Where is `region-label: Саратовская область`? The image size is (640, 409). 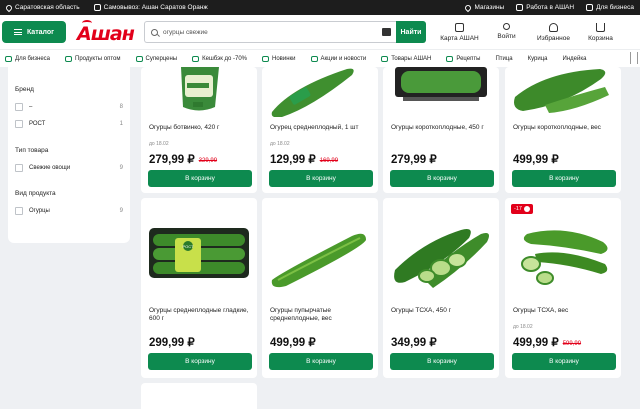 region-label: Саратовская область is located at coordinates (47, 7).